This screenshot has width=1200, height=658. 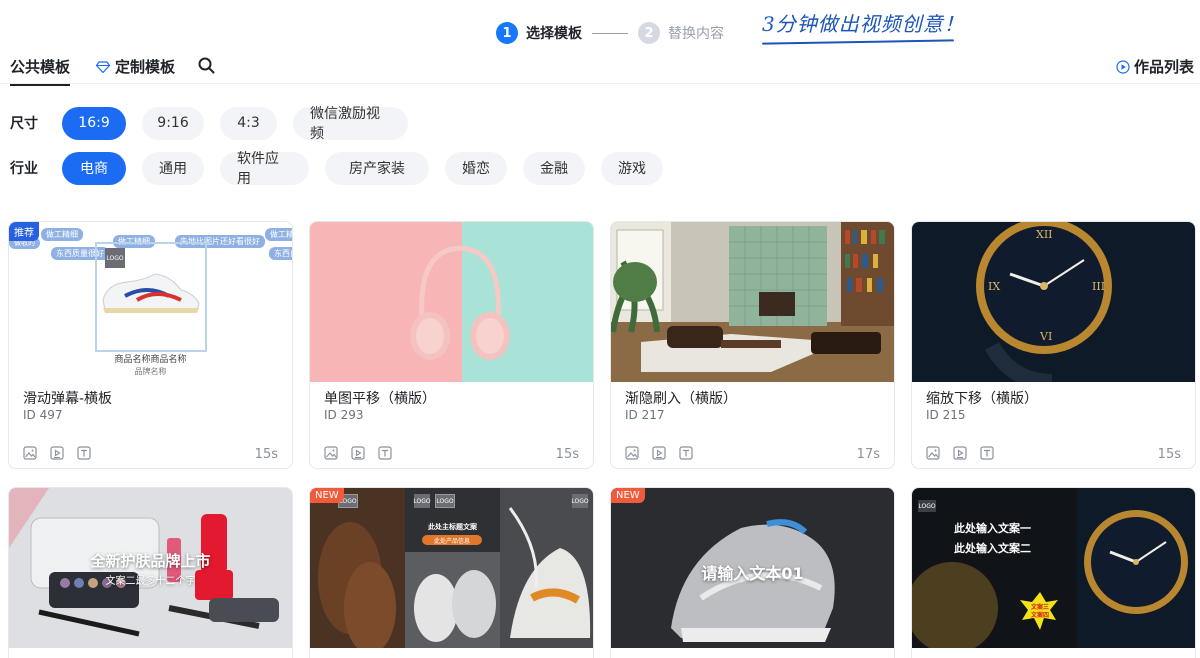 I want to click on template-thumbnail, so click(x=451, y=302).